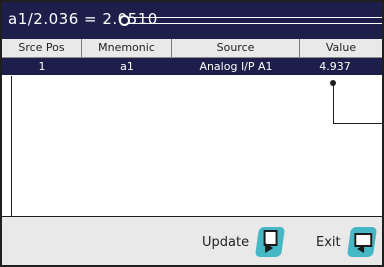  I want to click on col-header-value: Value, so click(341, 48).